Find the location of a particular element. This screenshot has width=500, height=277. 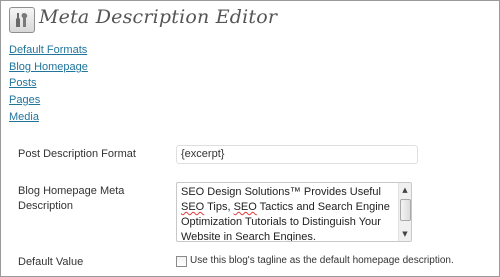

textarea-scrollbar: ▲ ▼ is located at coordinates (404, 212).